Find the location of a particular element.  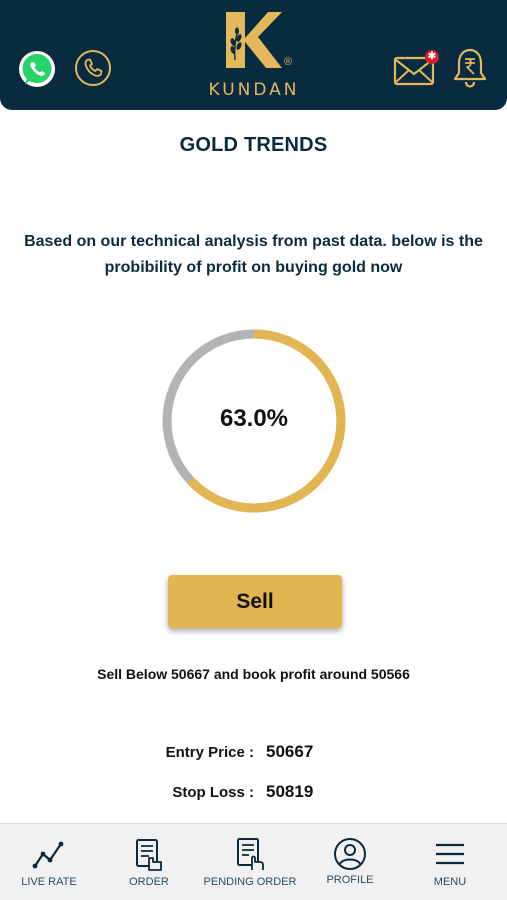

nav-label: ORDER is located at coordinates (149, 882).